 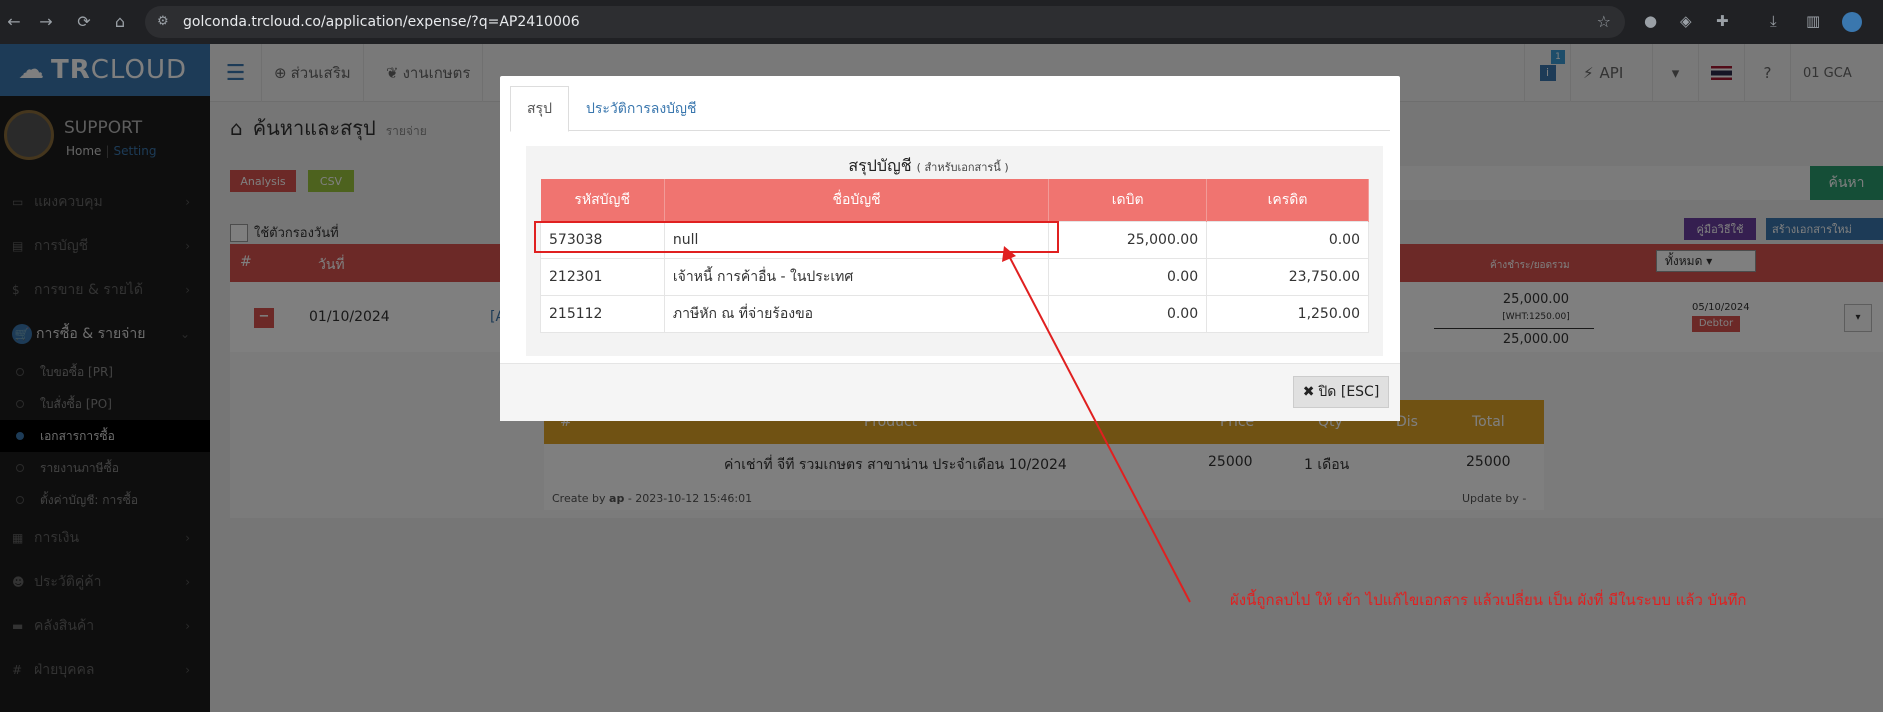 What do you see at coordinates (1773, 21) in the screenshot?
I see `download-icon: ⤓` at bounding box center [1773, 21].